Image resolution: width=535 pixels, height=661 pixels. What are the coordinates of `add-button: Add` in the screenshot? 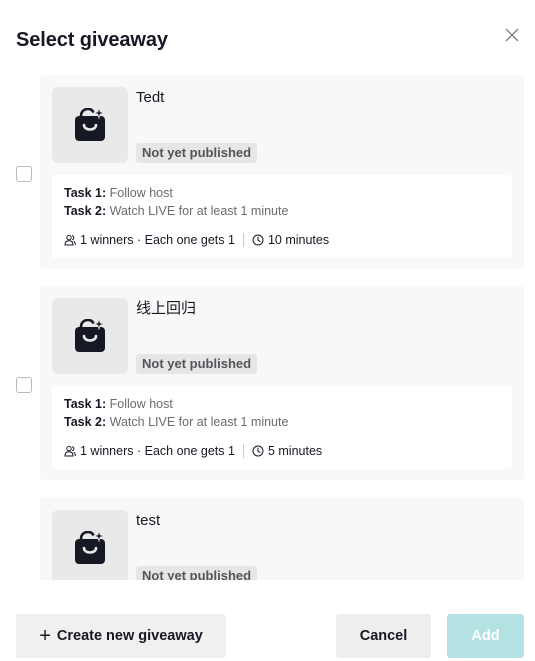 It's located at (485, 636).